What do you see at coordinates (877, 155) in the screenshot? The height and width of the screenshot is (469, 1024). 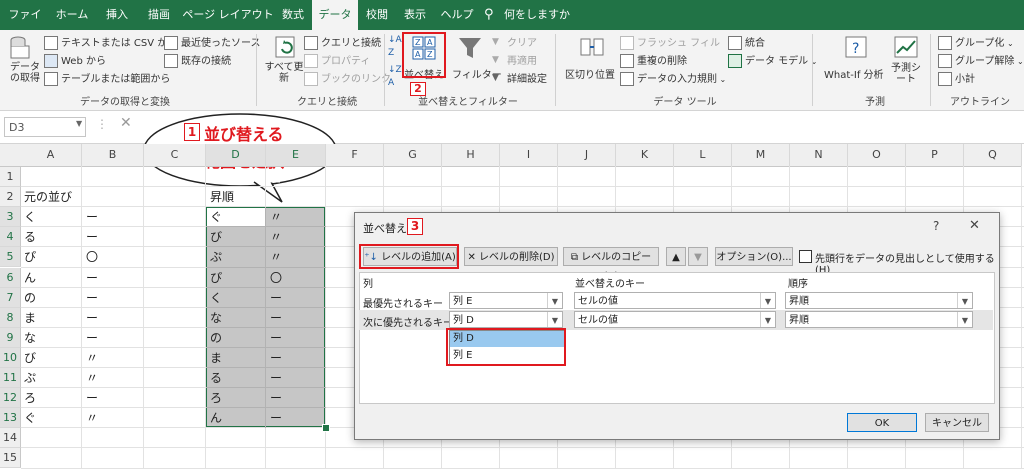 I see `column-header-o: O` at bounding box center [877, 155].